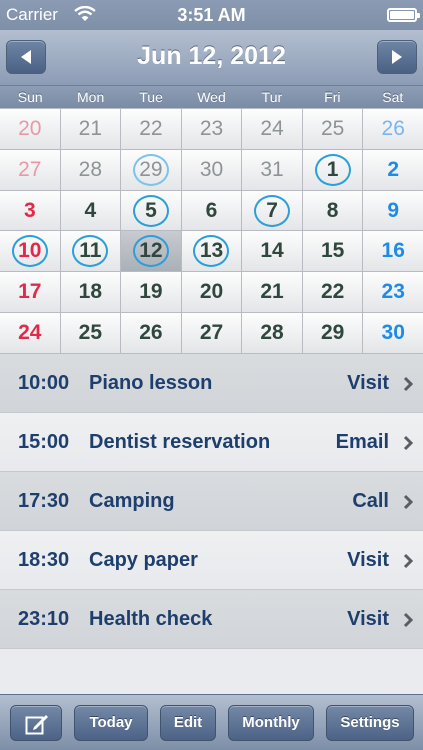 The image size is (423, 750). Describe the element at coordinates (332, 169) in the screenshot. I see `calendar-day: 1` at that location.